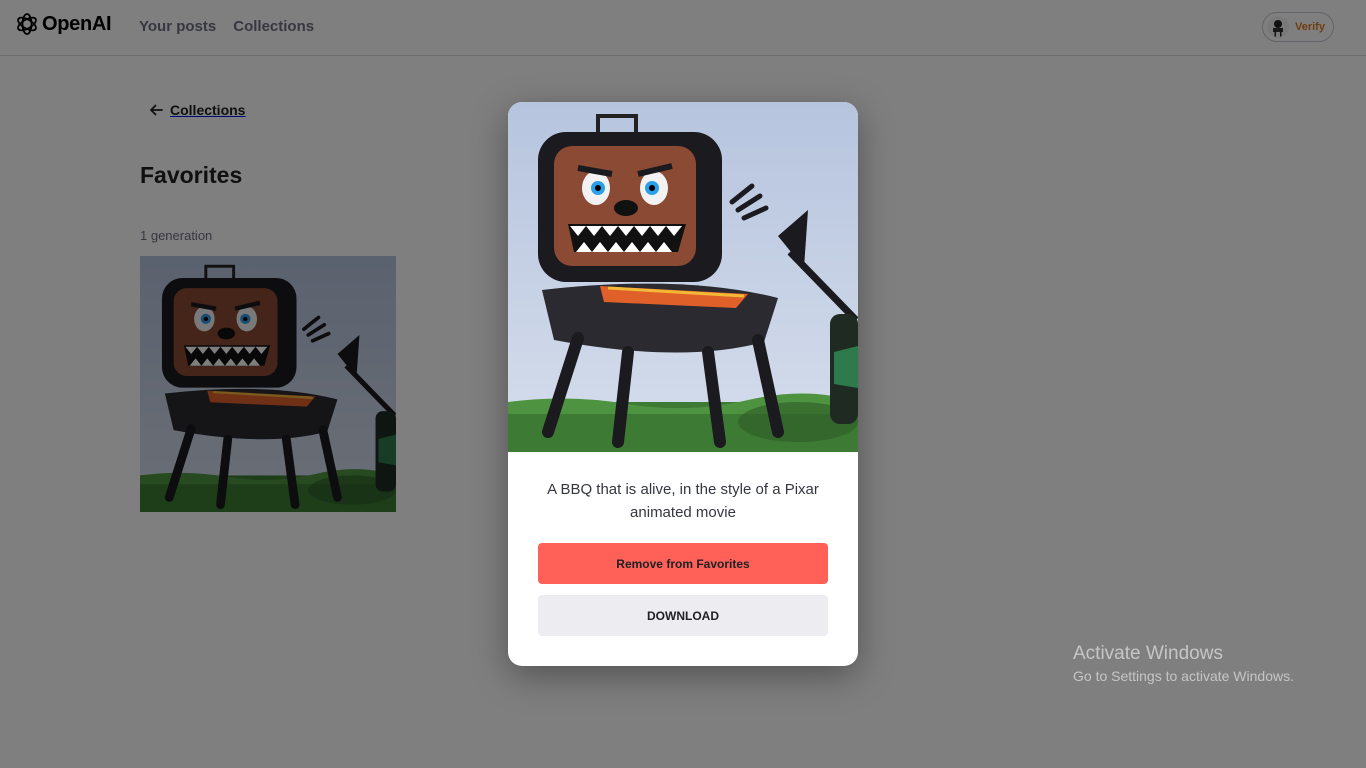  Describe the element at coordinates (683, 277) in the screenshot. I see `generated-image` at that location.